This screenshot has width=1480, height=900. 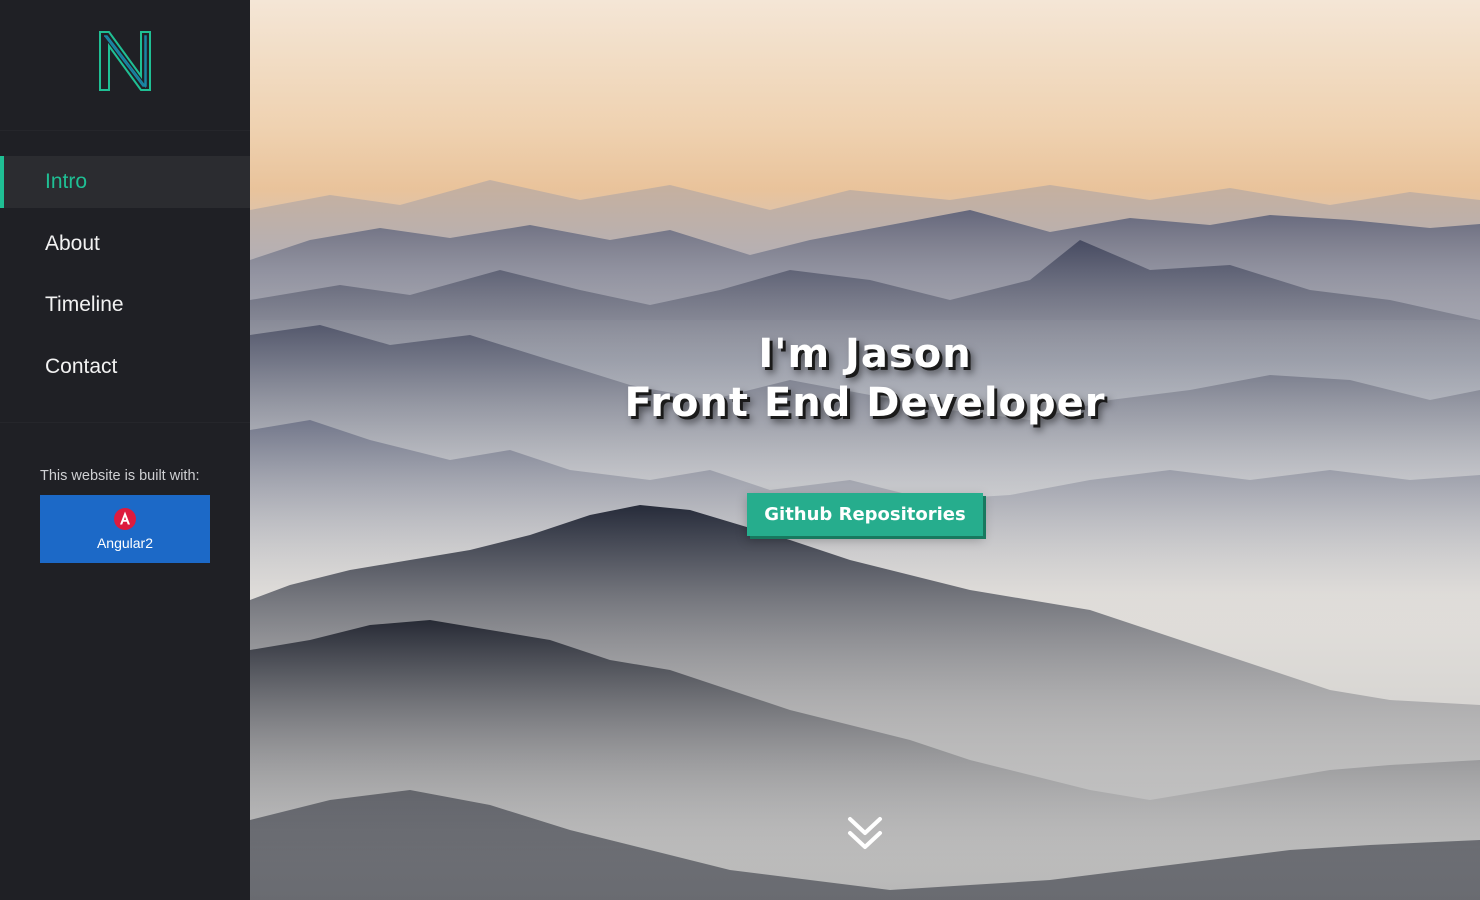 I want to click on hero-title-line2: Front End Developer, so click(x=865, y=403).